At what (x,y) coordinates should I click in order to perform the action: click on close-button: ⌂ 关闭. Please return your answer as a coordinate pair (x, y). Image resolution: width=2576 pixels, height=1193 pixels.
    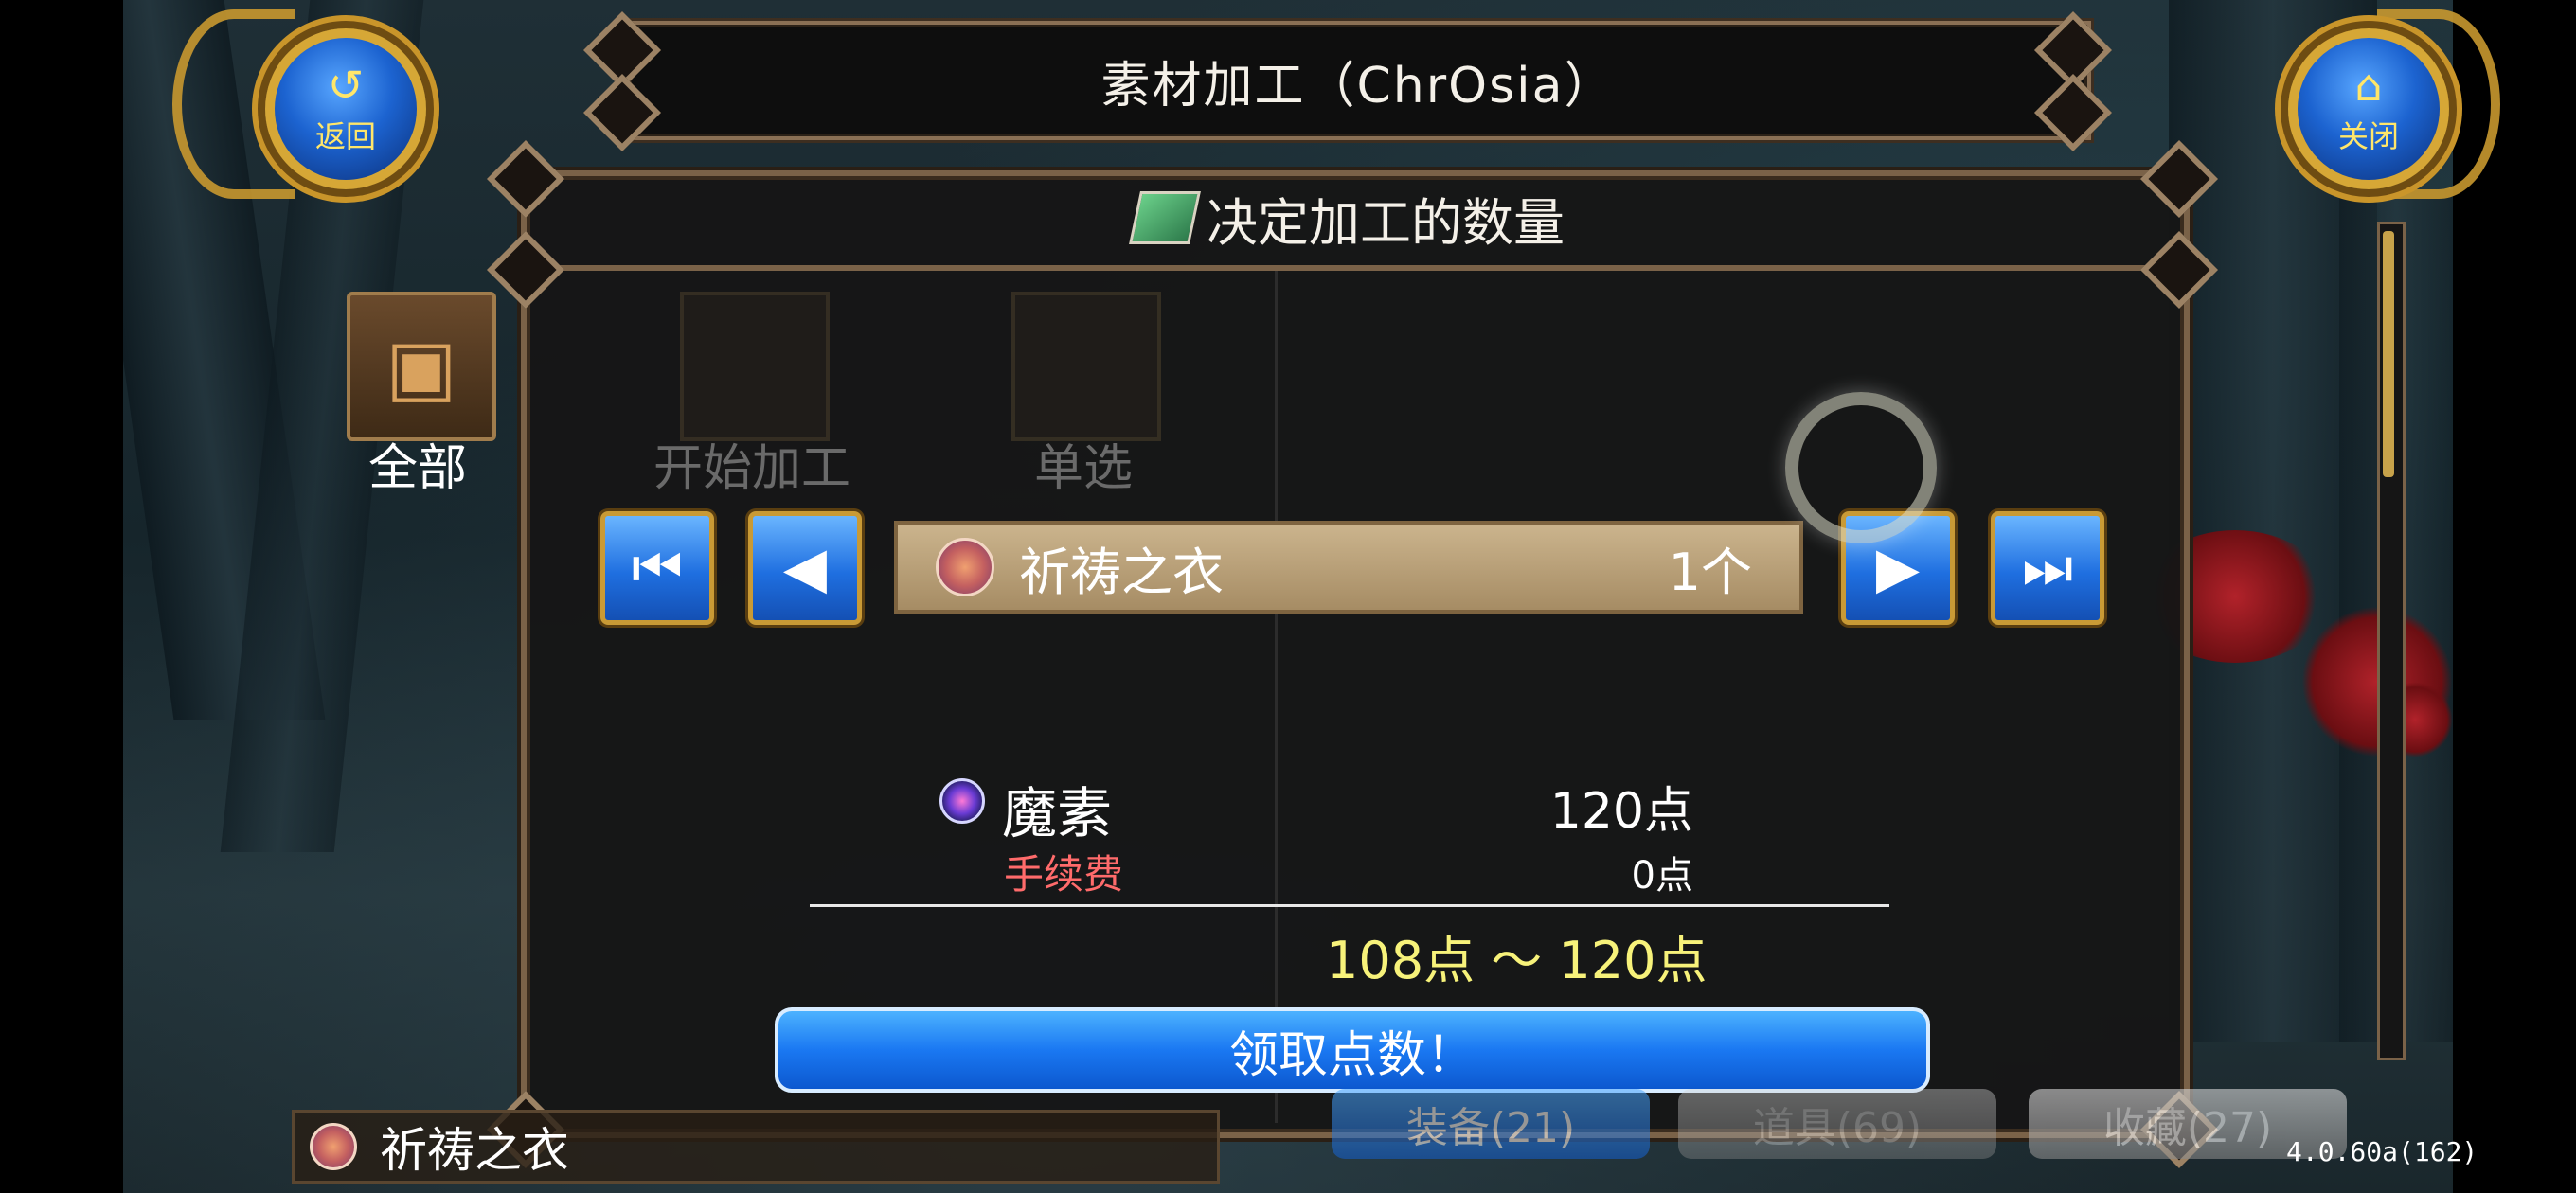
    Looking at the image, I should click on (2368, 108).